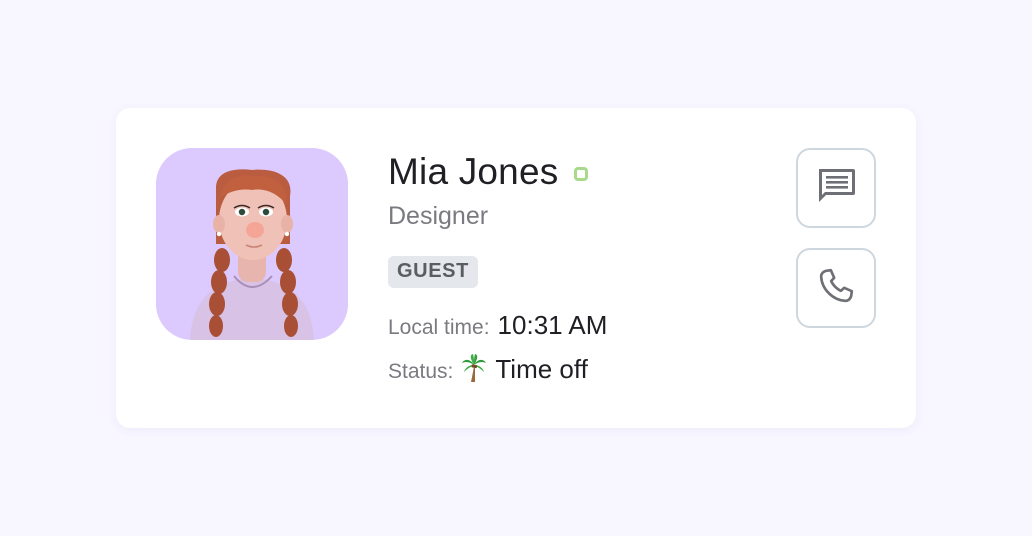 The image size is (1032, 536). What do you see at coordinates (581, 174) in the screenshot?
I see `presence-indicator` at bounding box center [581, 174].